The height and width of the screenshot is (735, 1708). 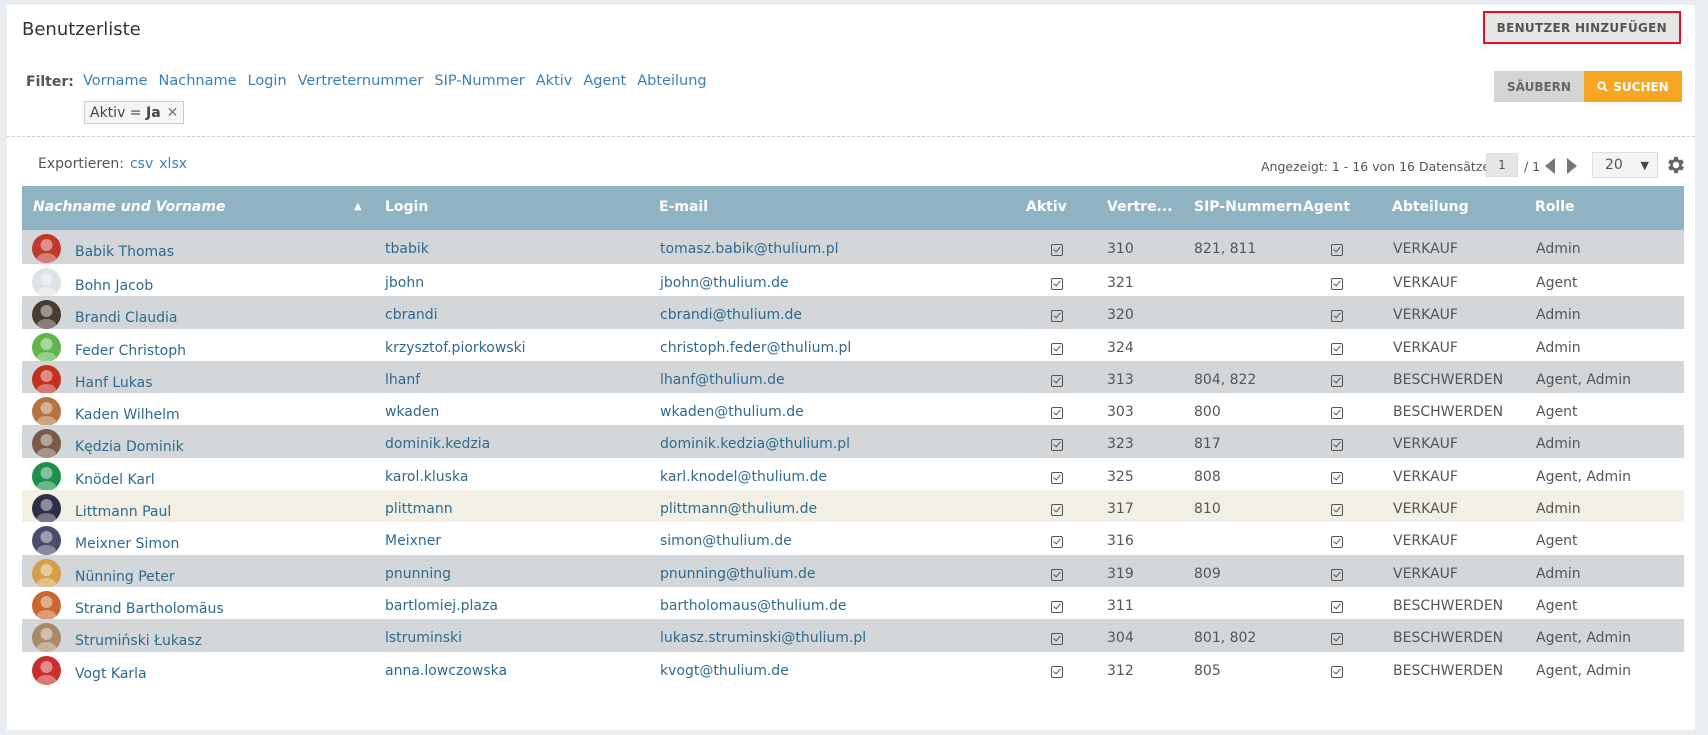 What do you see at coordinates (114, 286) in the screenshot?
I see `user-name-link: Bohn Jacob` at bounding box center [114, 286].